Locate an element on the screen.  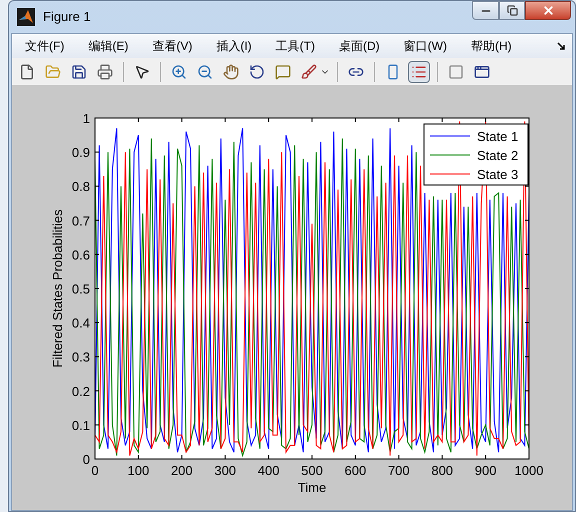
app-logo-icon is located at coordinates (26, 17).